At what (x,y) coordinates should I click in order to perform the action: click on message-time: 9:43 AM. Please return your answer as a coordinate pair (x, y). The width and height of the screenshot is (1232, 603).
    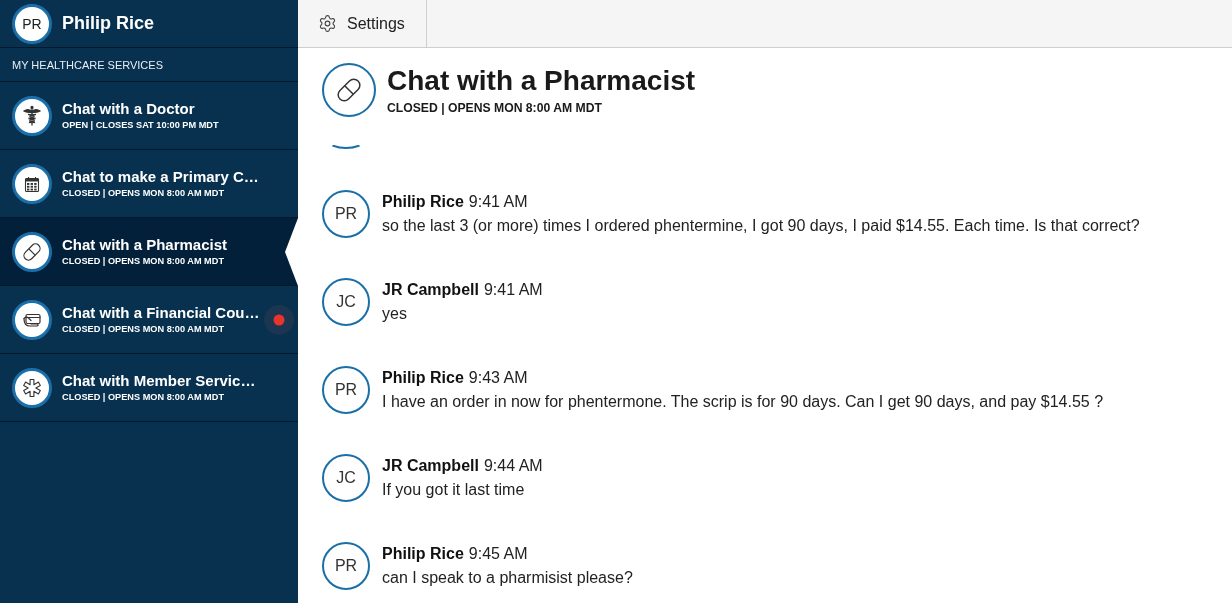
    Looking at the image, I should click on (498, 378).